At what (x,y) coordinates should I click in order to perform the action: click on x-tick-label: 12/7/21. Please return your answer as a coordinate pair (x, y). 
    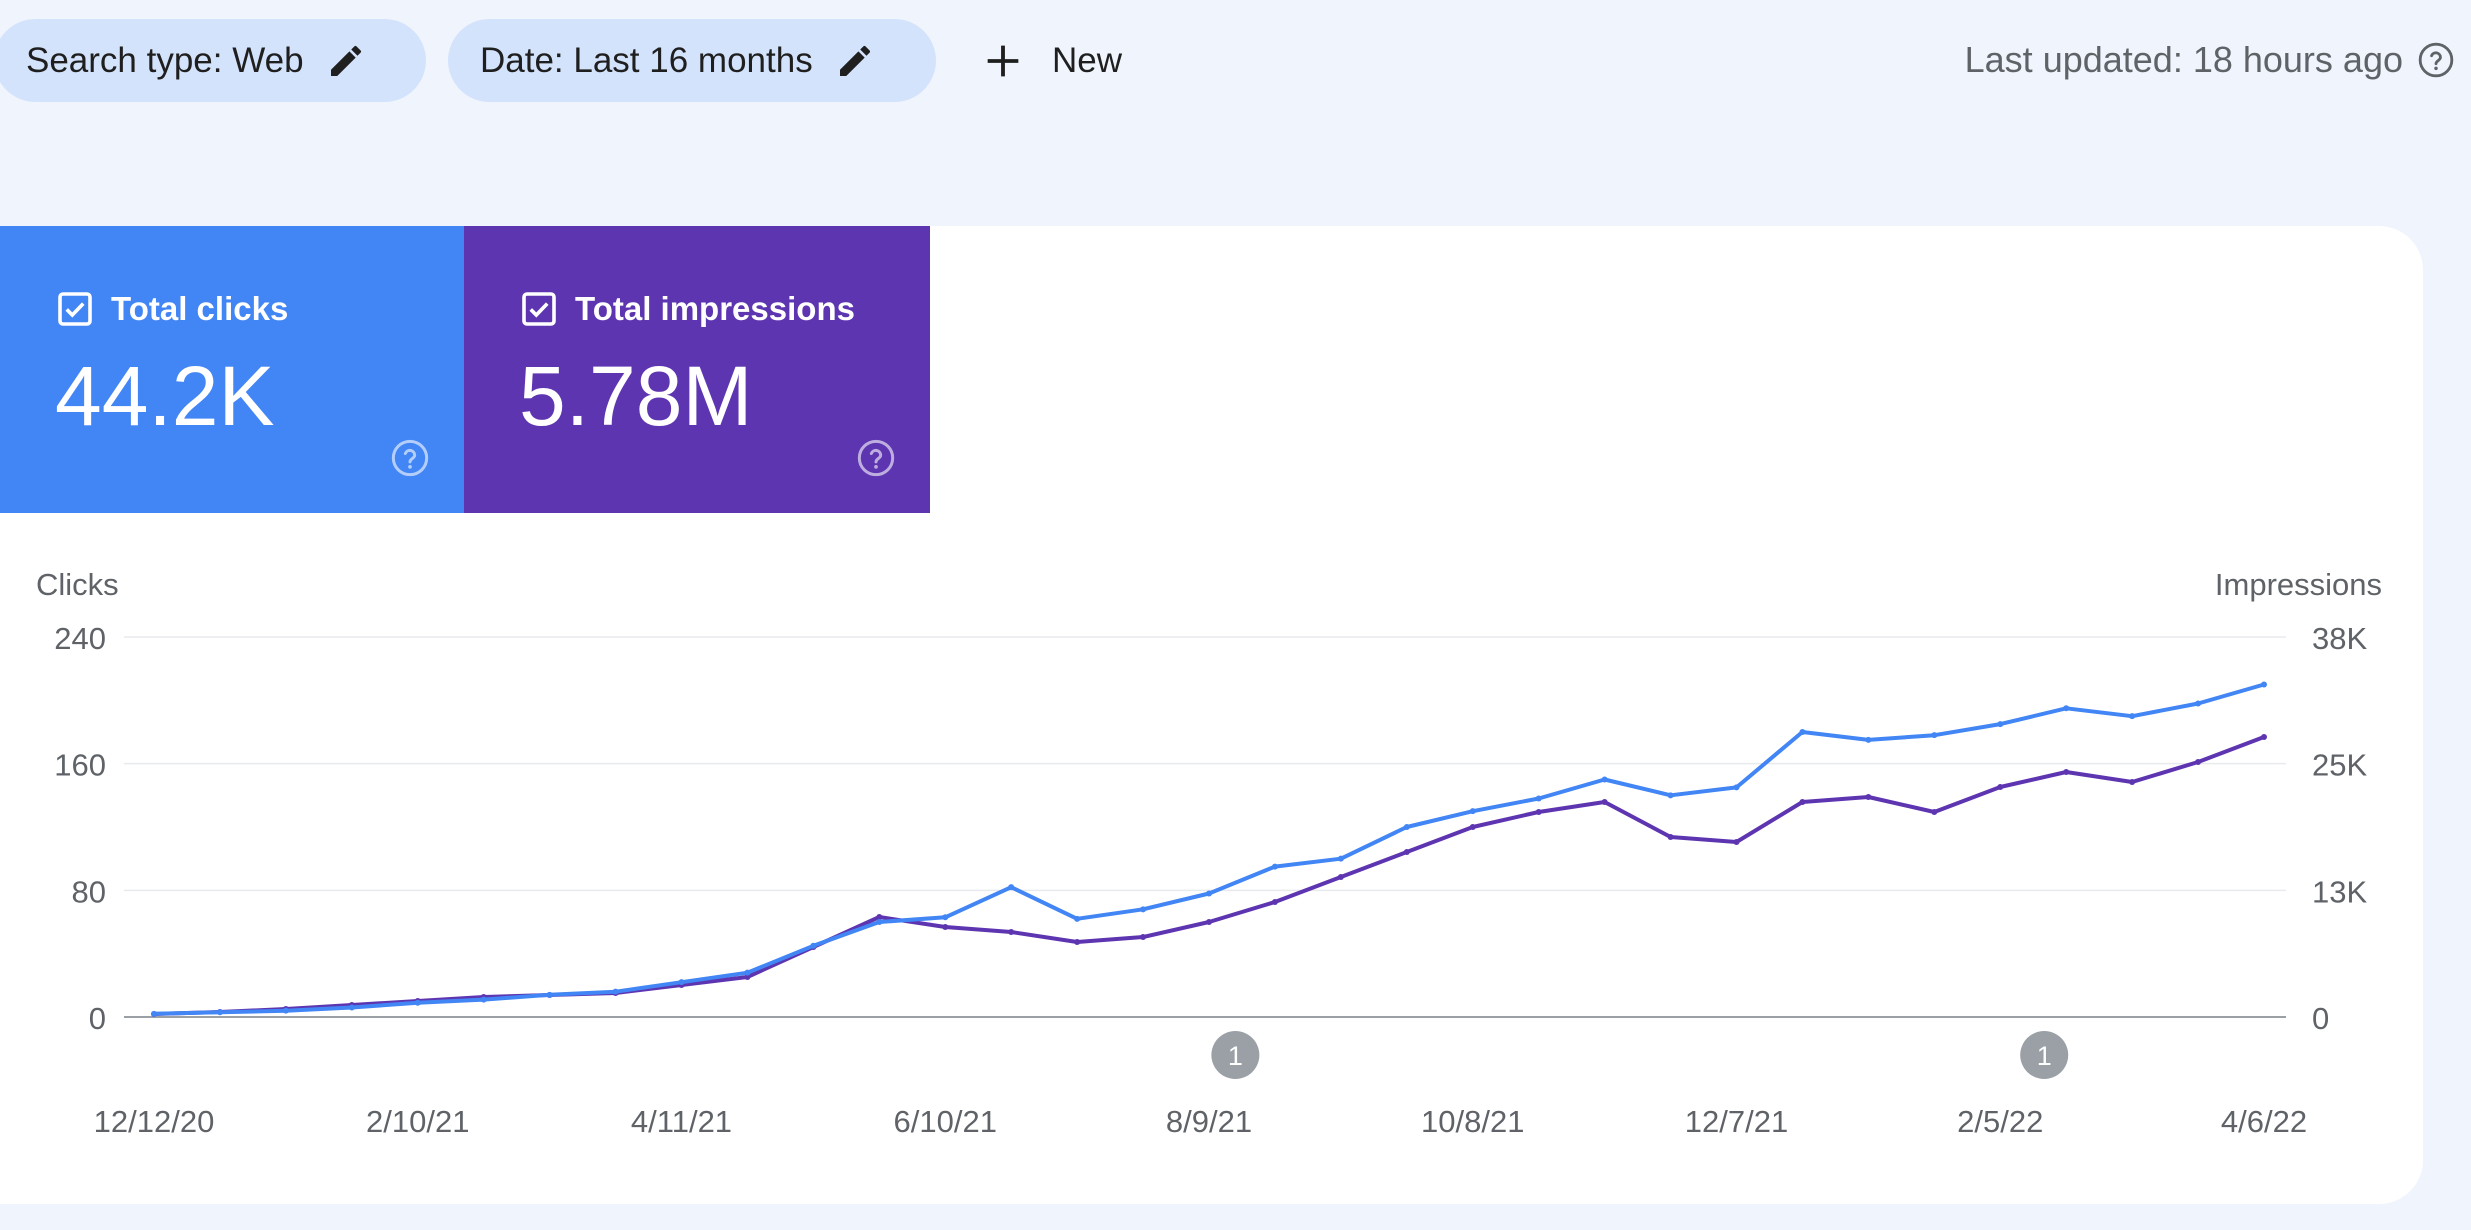
    Looking at the image, I should click on (1736, 1121).